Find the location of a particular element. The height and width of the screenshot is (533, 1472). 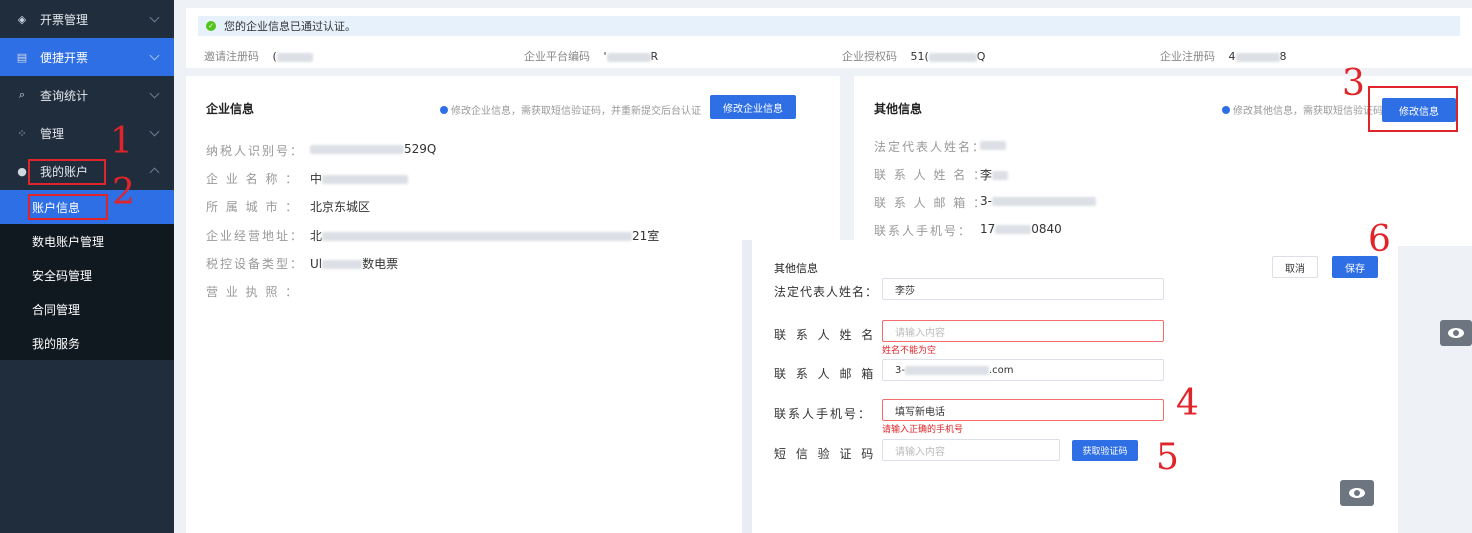

sms-code-input: 请输入内容 is located at coordinates (971, 450).